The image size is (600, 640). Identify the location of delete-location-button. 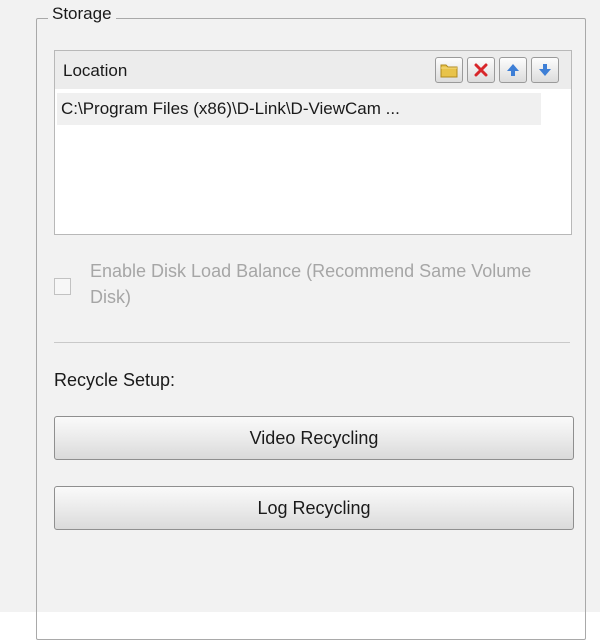
(481, 70).